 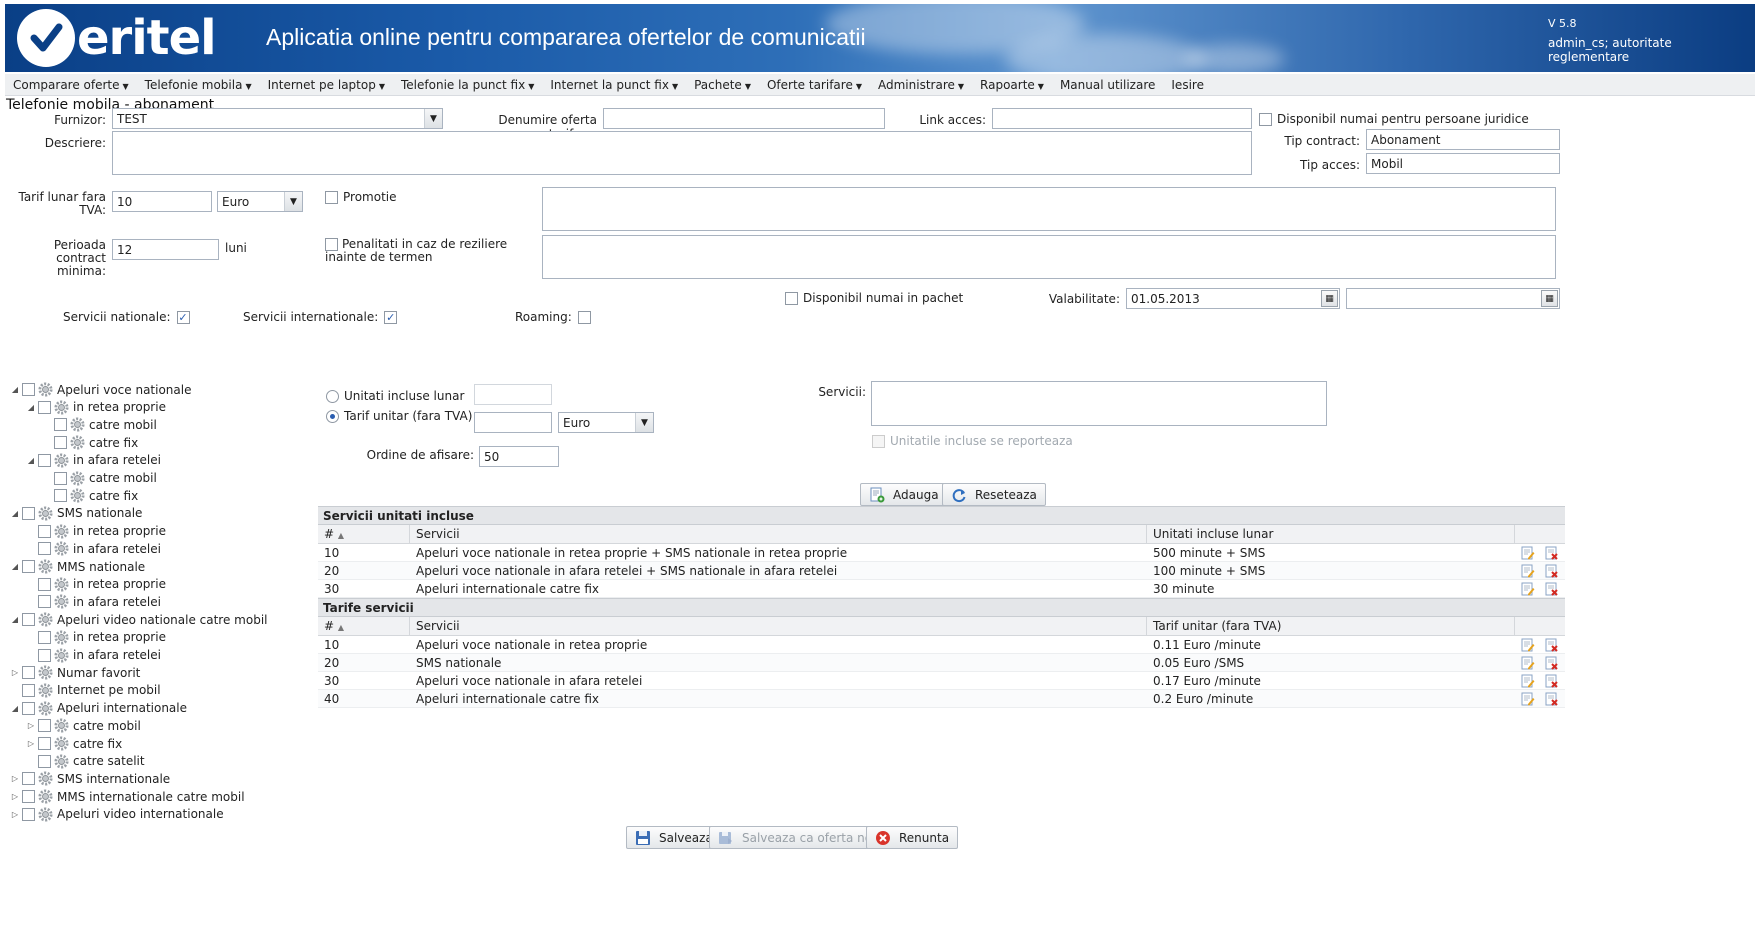 What do you see at coordinates (139, 619) in the screenshot?
I see `tree-node: ◢ Apeluri video nationale catre mobil` at bounding box center [139, 619].